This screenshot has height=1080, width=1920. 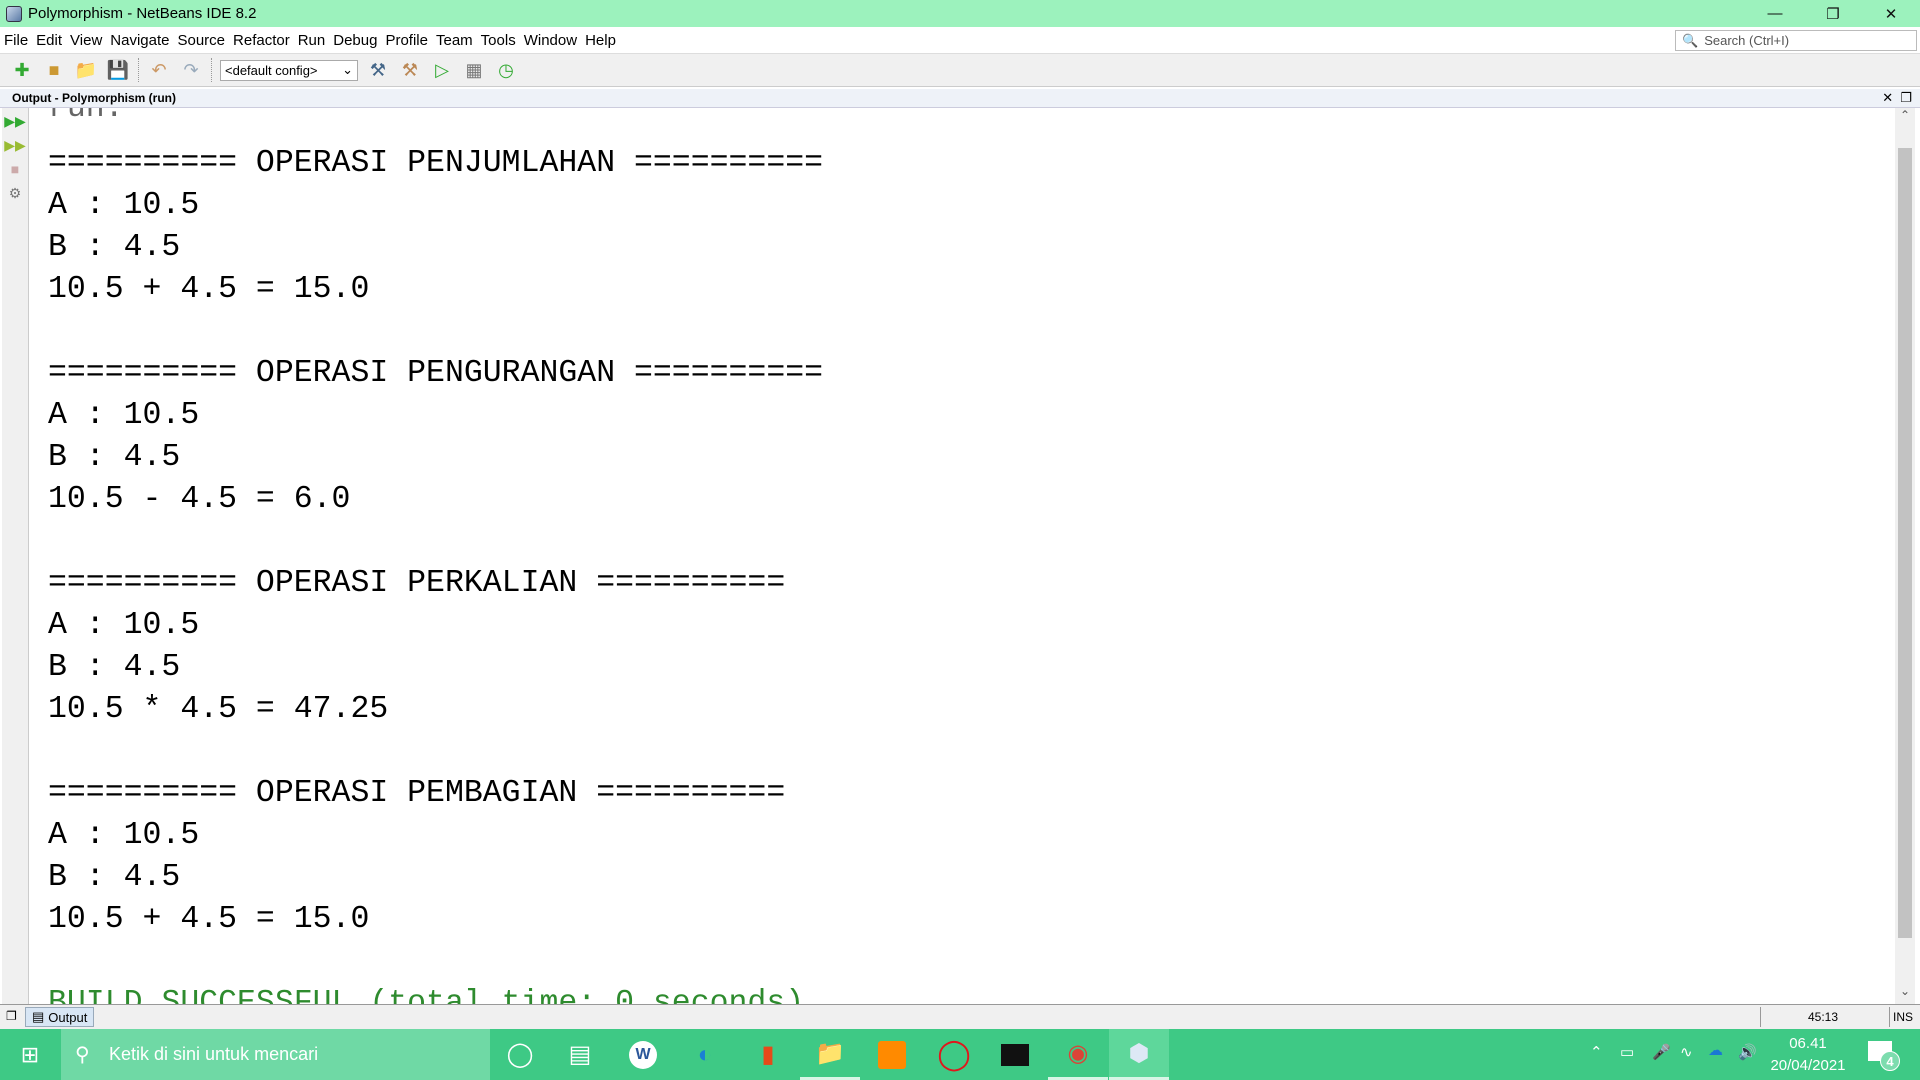 What do you see at coordinates (49, 40) in the screenshot?
I see `menu-edit: Edit` at bounding box center [49, 40].